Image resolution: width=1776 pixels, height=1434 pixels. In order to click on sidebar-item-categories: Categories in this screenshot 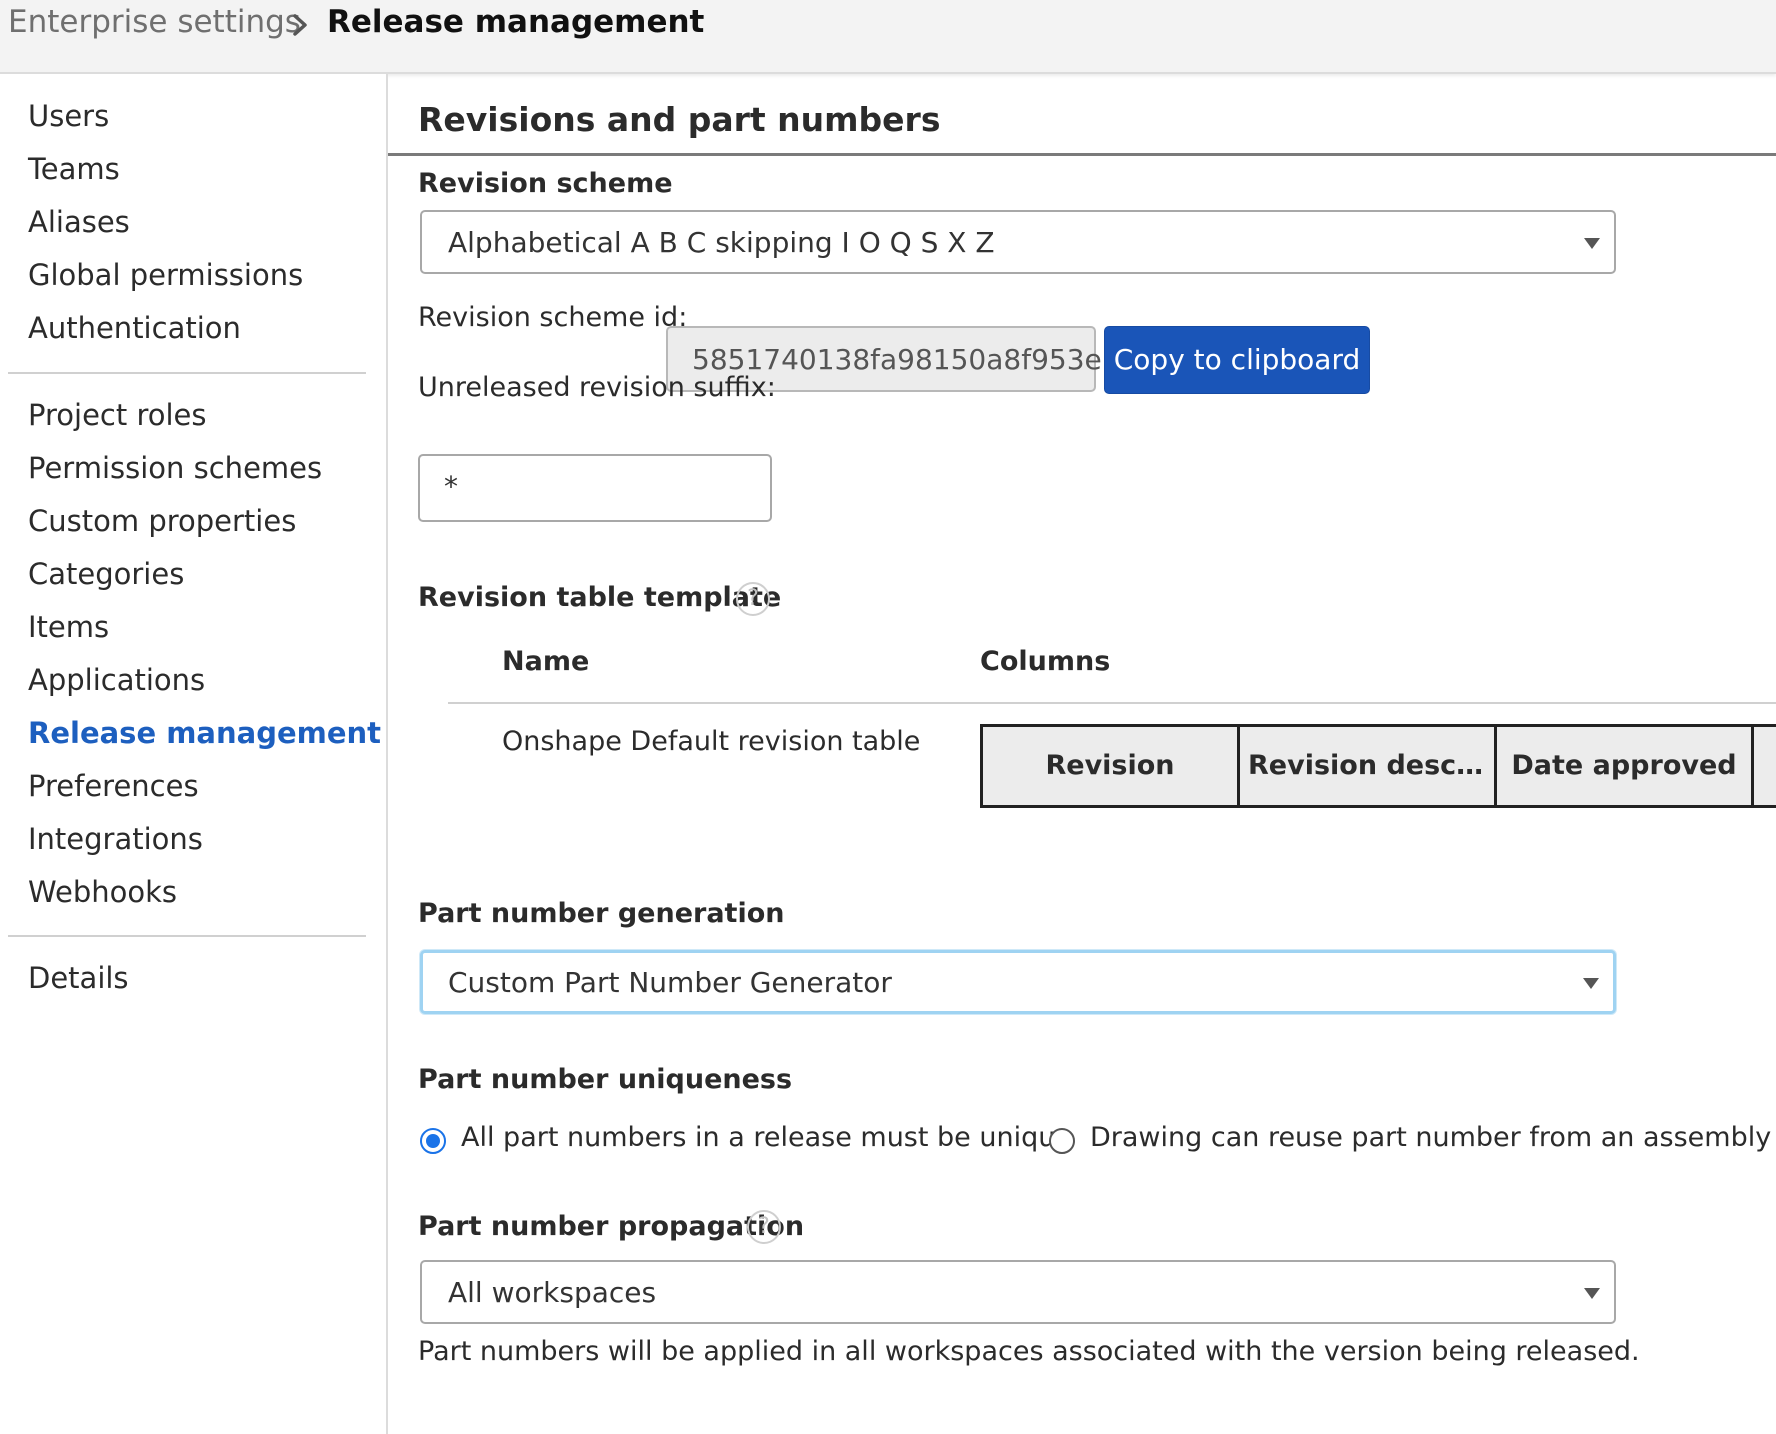, I will do `click(106, 574)`.